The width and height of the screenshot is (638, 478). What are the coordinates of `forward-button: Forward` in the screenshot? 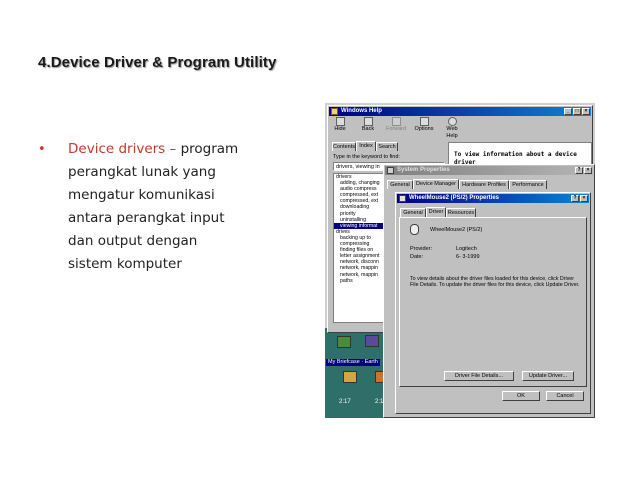 It's located at (396, 125).